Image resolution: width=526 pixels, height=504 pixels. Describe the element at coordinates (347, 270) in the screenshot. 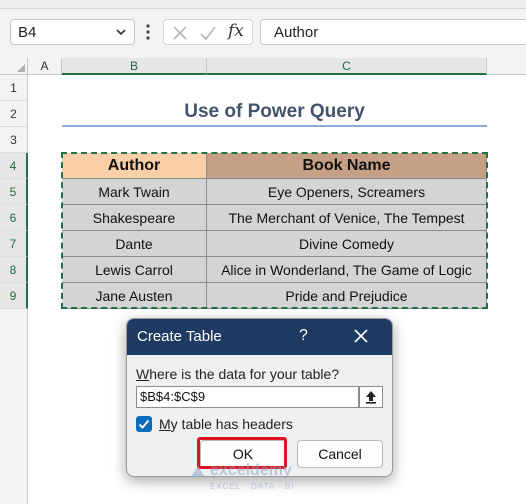

I see `table-cell-book: Alice in Wonderland, The Game of Logic` at that location.